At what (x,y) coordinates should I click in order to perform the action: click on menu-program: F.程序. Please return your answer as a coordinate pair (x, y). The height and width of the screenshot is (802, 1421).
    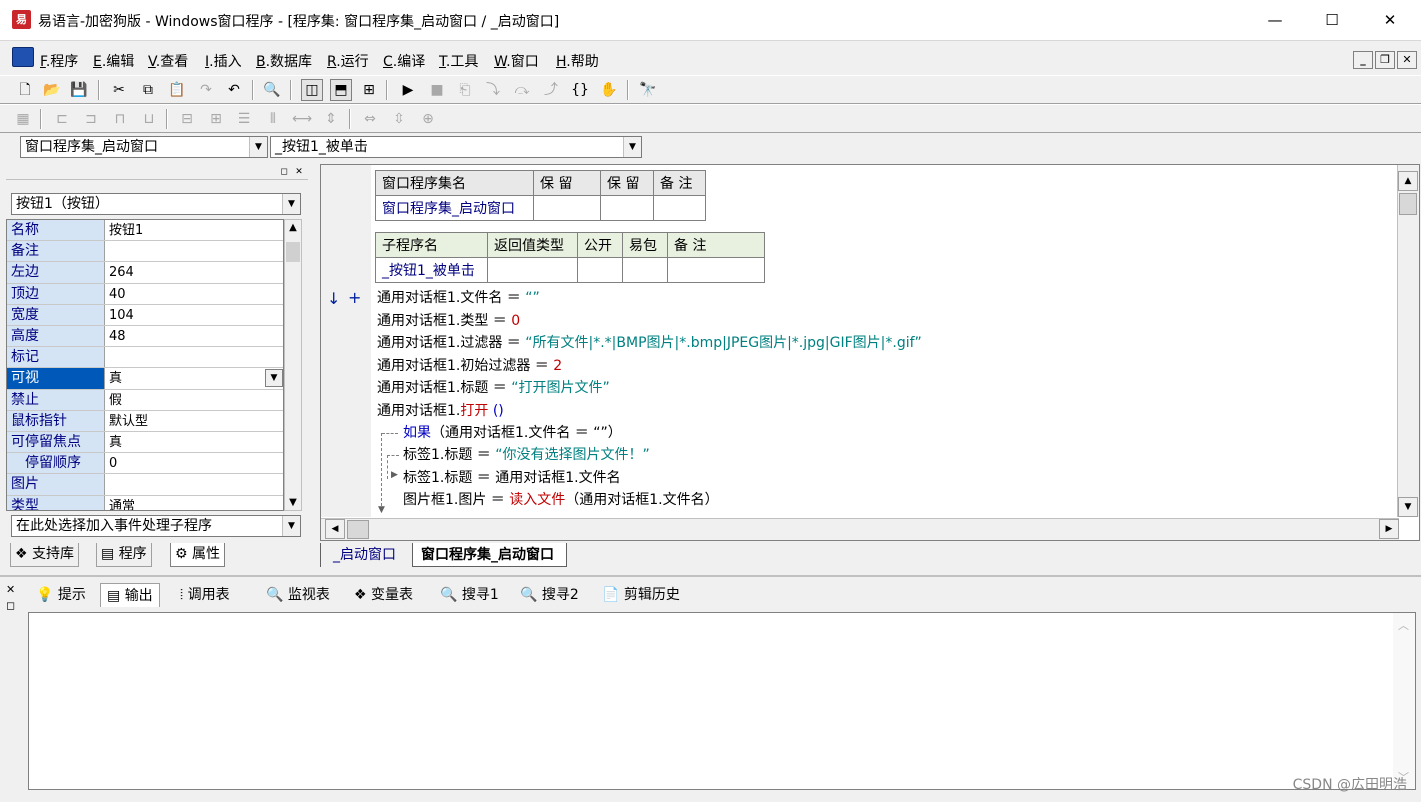
    Looking at the image, I should click on (59, 61).